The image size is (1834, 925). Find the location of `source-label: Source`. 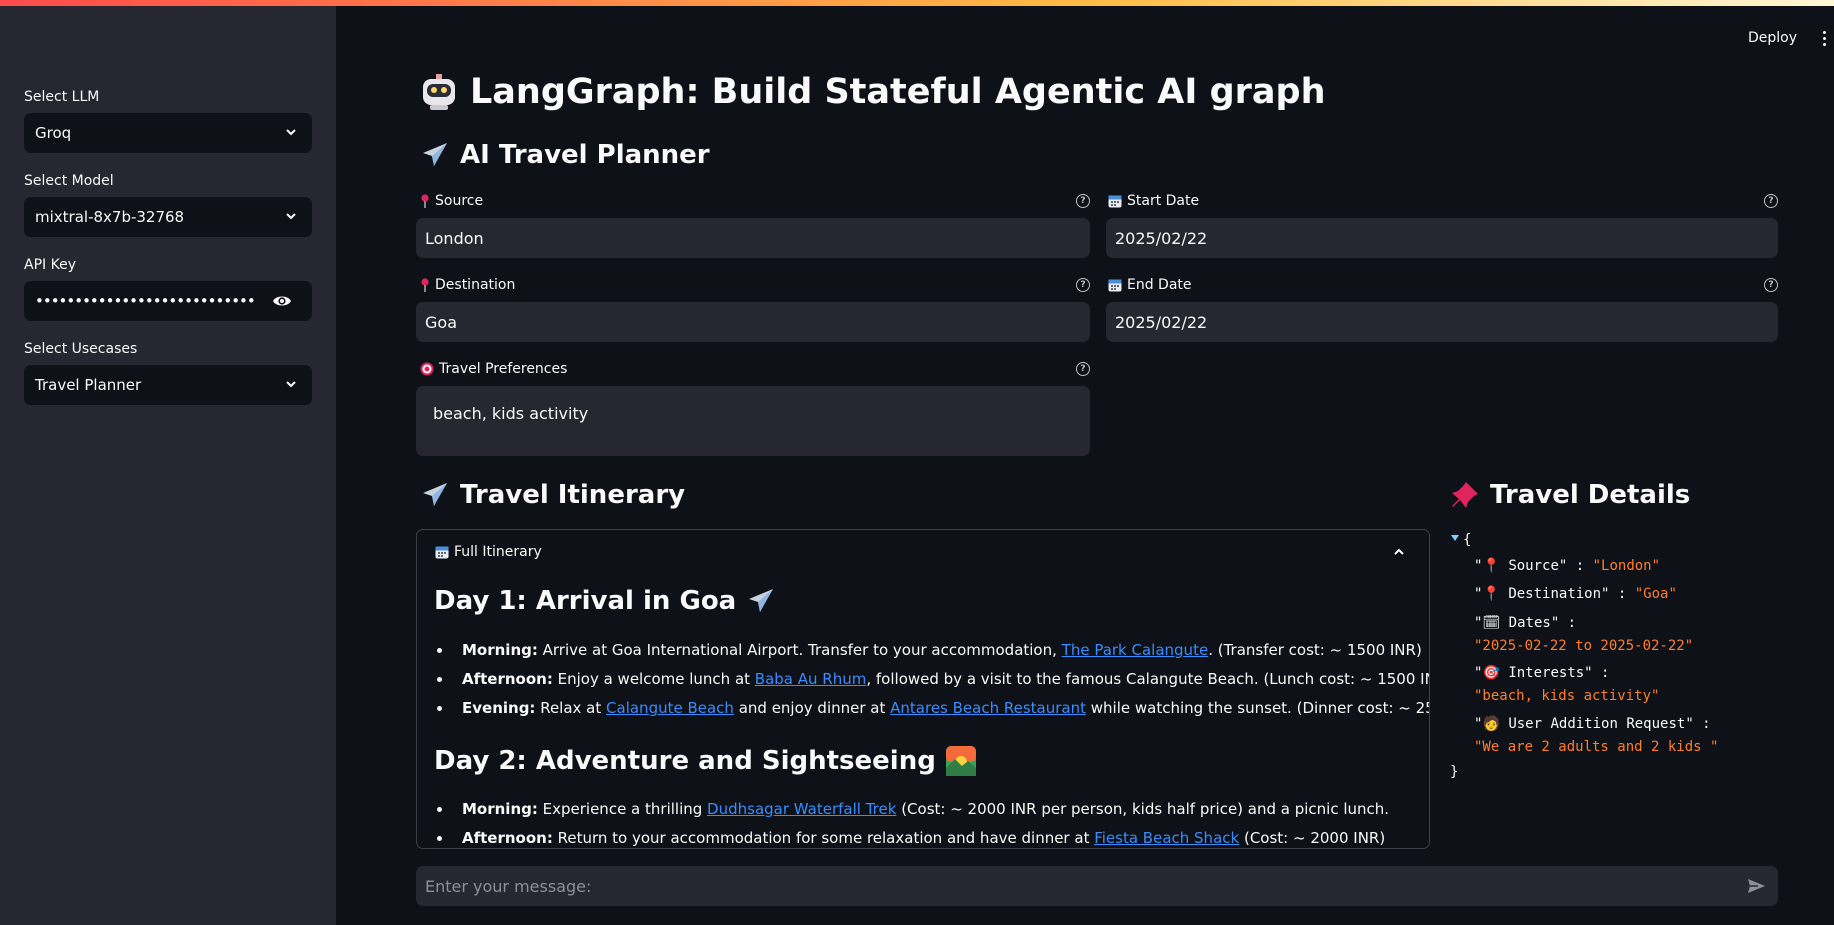

source-label: Source is located at coordinates (451, 201).